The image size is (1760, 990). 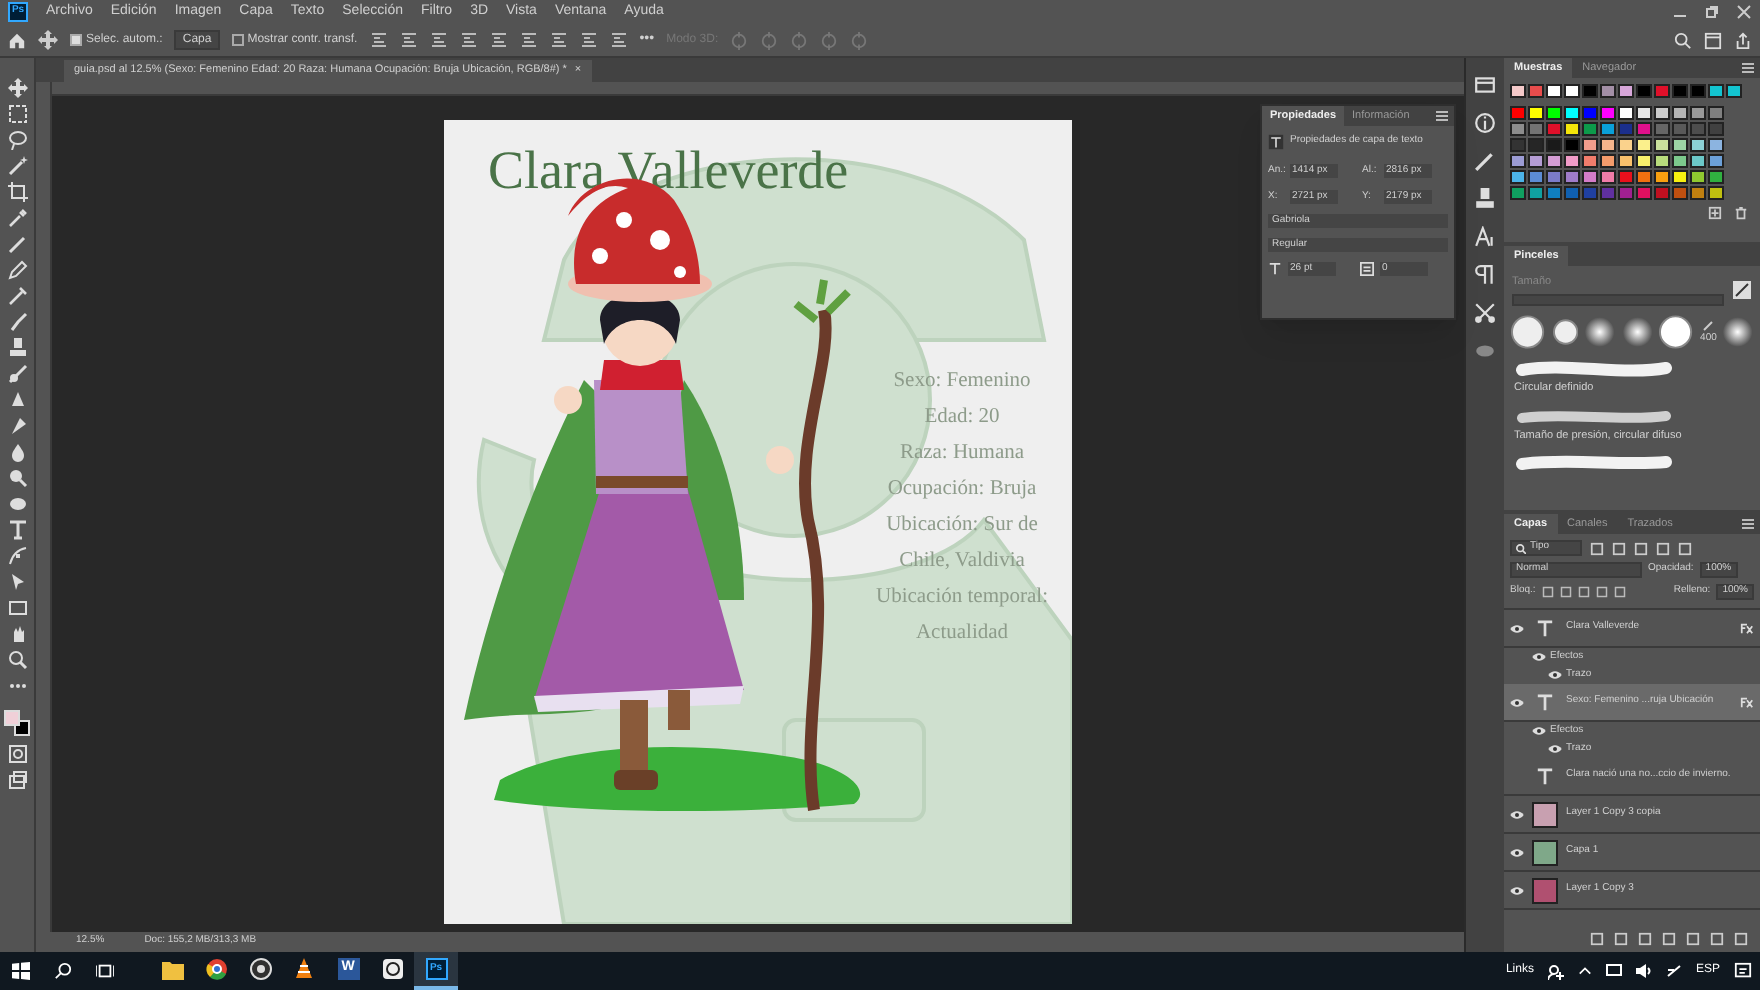 What do you see at coordinates (962, 454) in the screenshot?
I see `character-info-line: Raza: Humana` at bounding box center [962, 454].